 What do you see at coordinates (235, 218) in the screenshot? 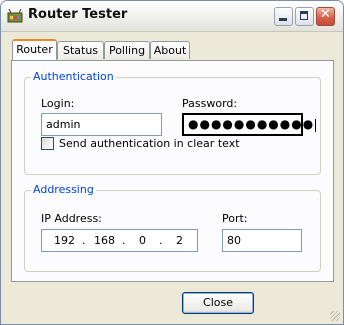
I see `port-label: Port:` at bounding box center [235, 218].